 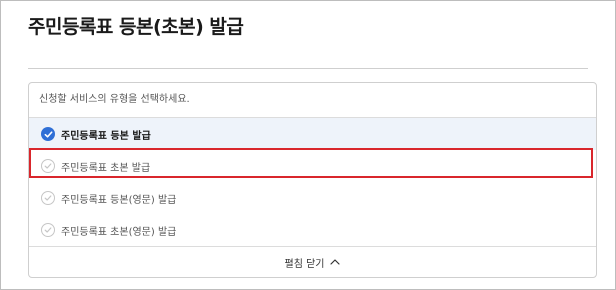 What do you see at coordinates (308, 68) in the screenshot?
I see `title-divider` at bounding box center [308, 68].